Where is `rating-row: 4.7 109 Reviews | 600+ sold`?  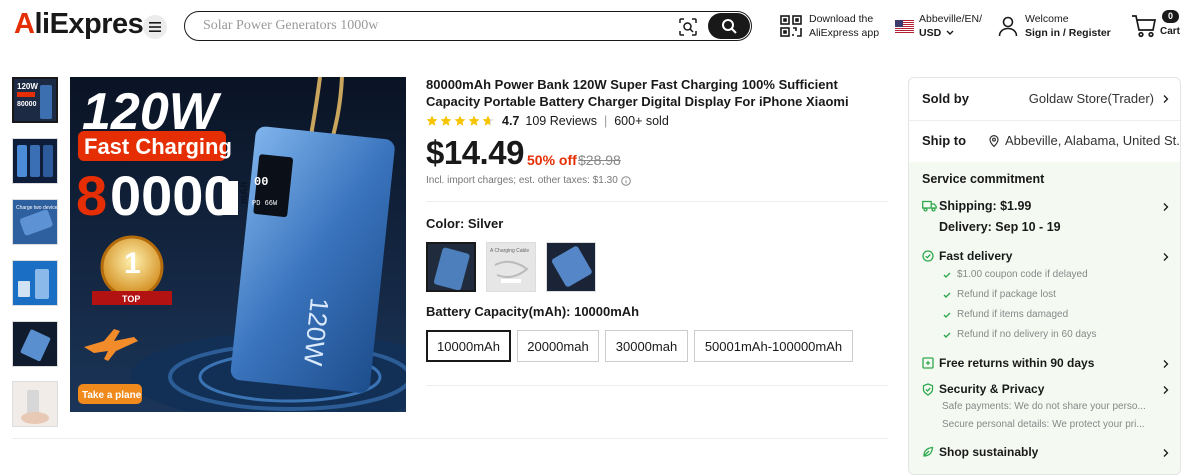
rating-row: 4.7 109 Reviews | 600+ sold is located at coordinates (547, 121).